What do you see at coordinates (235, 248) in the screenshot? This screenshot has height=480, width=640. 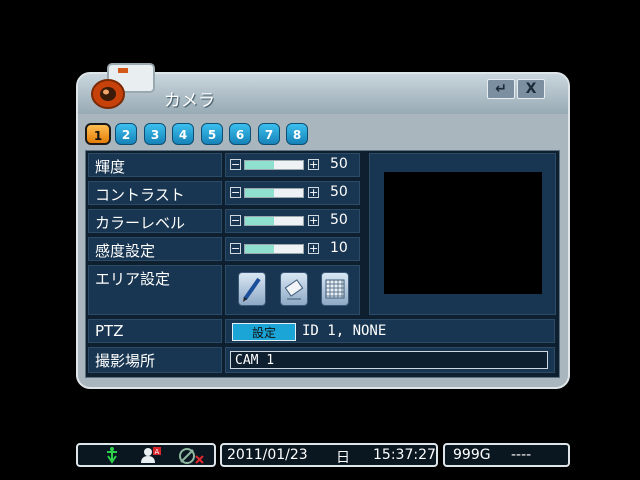 I see `sensitivity-decrease-button: −` at bounding box center [235, 248].